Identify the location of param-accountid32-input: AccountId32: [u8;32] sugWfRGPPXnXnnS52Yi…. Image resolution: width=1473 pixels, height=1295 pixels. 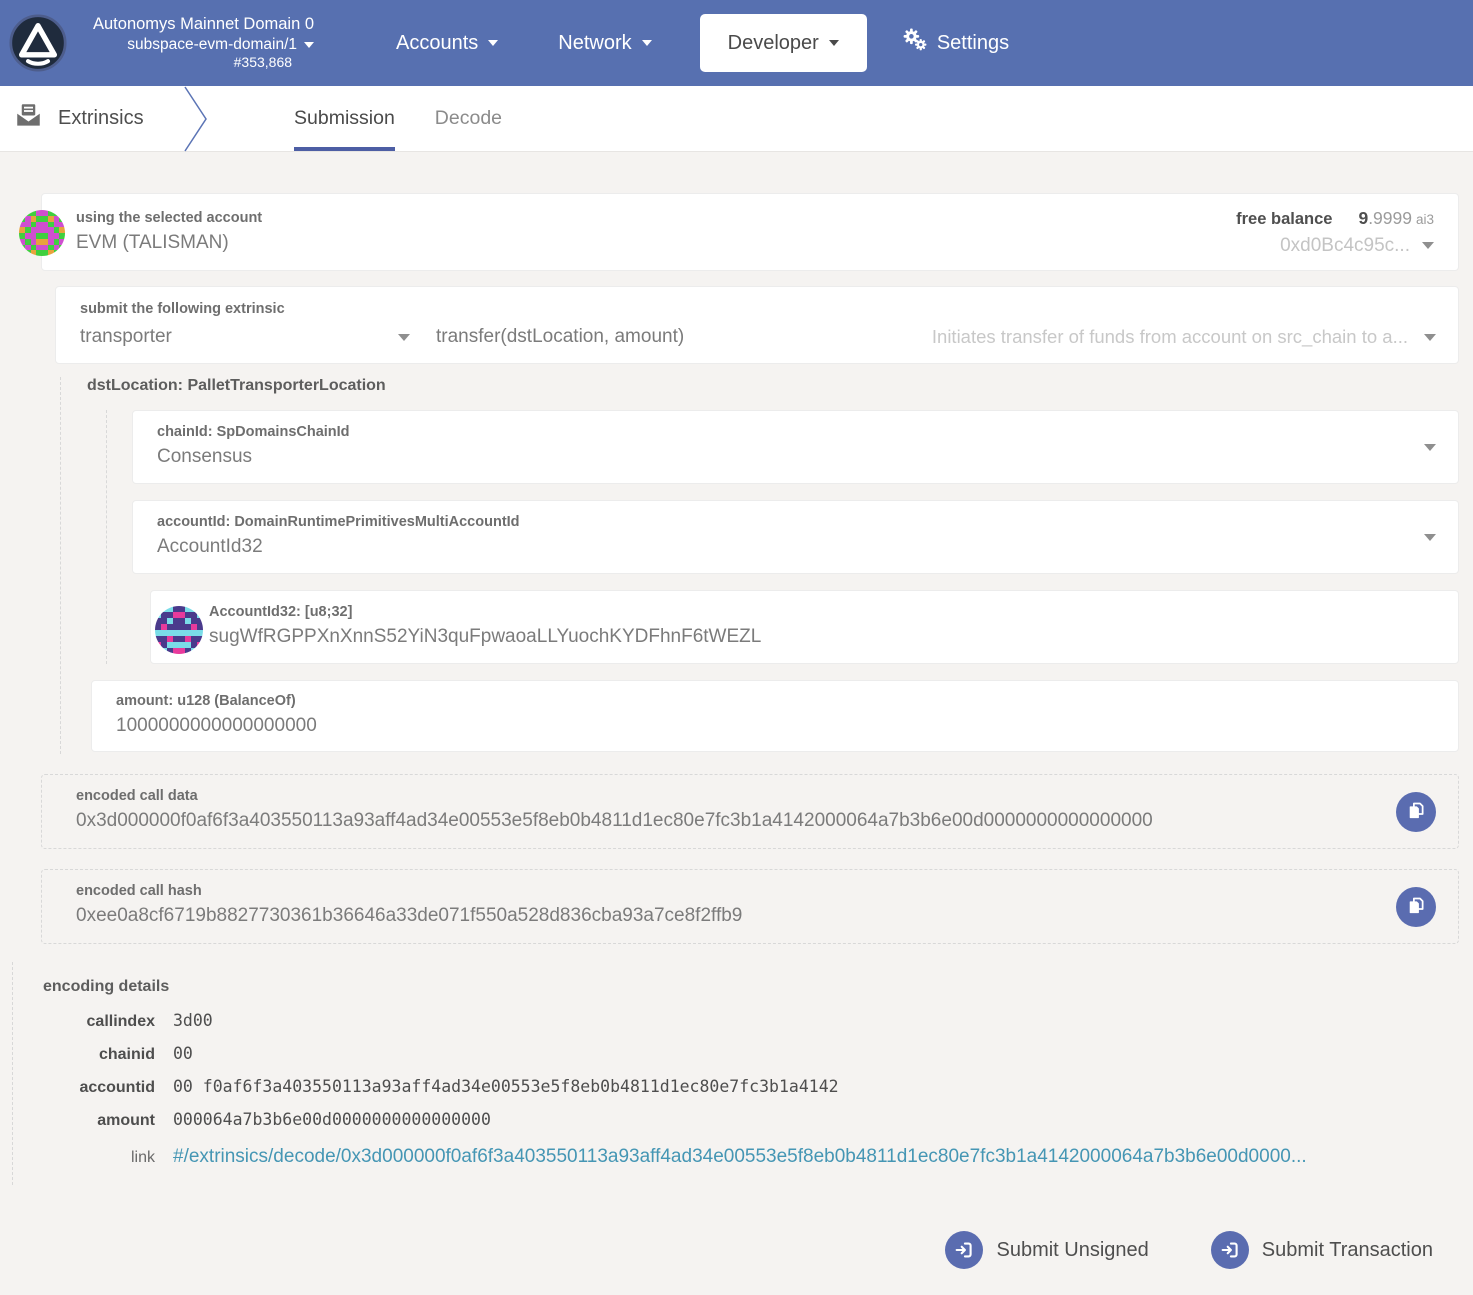
(804, 627).